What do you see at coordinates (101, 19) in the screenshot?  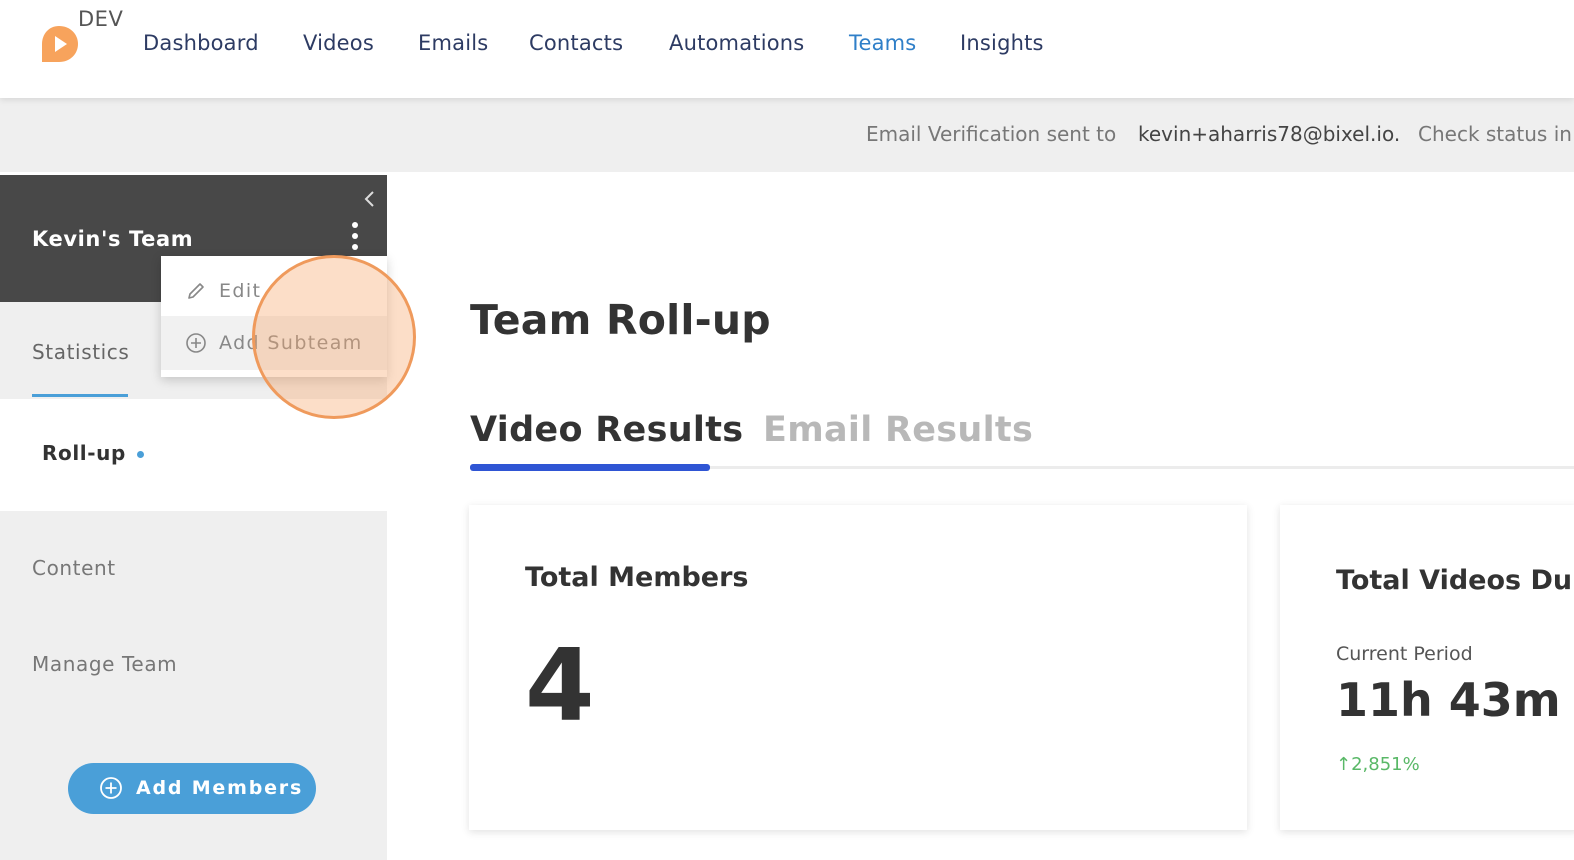 I see `environment-label: DEV` at bounding box center [101, 19].